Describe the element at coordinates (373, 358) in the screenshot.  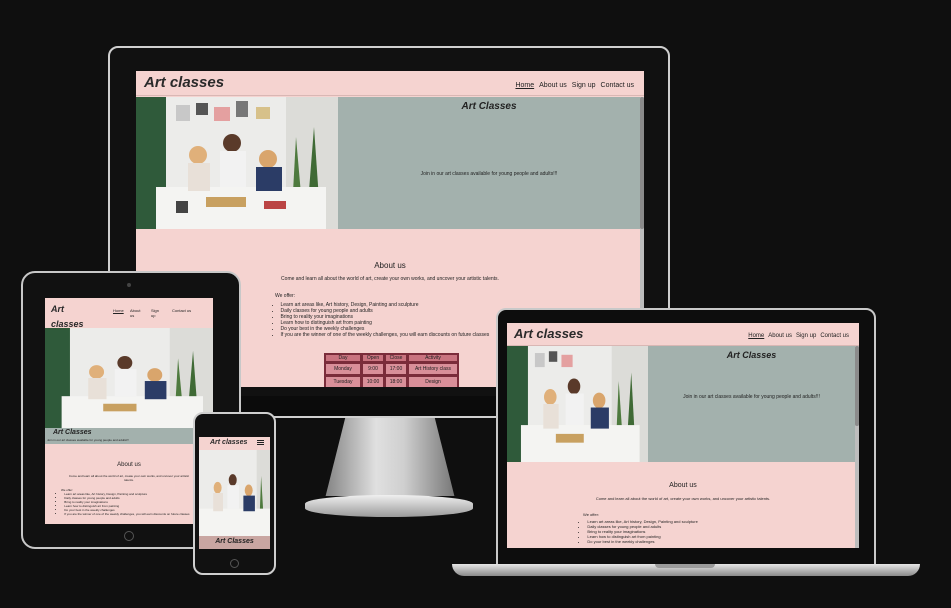
I see `table-header: Open` at that location.